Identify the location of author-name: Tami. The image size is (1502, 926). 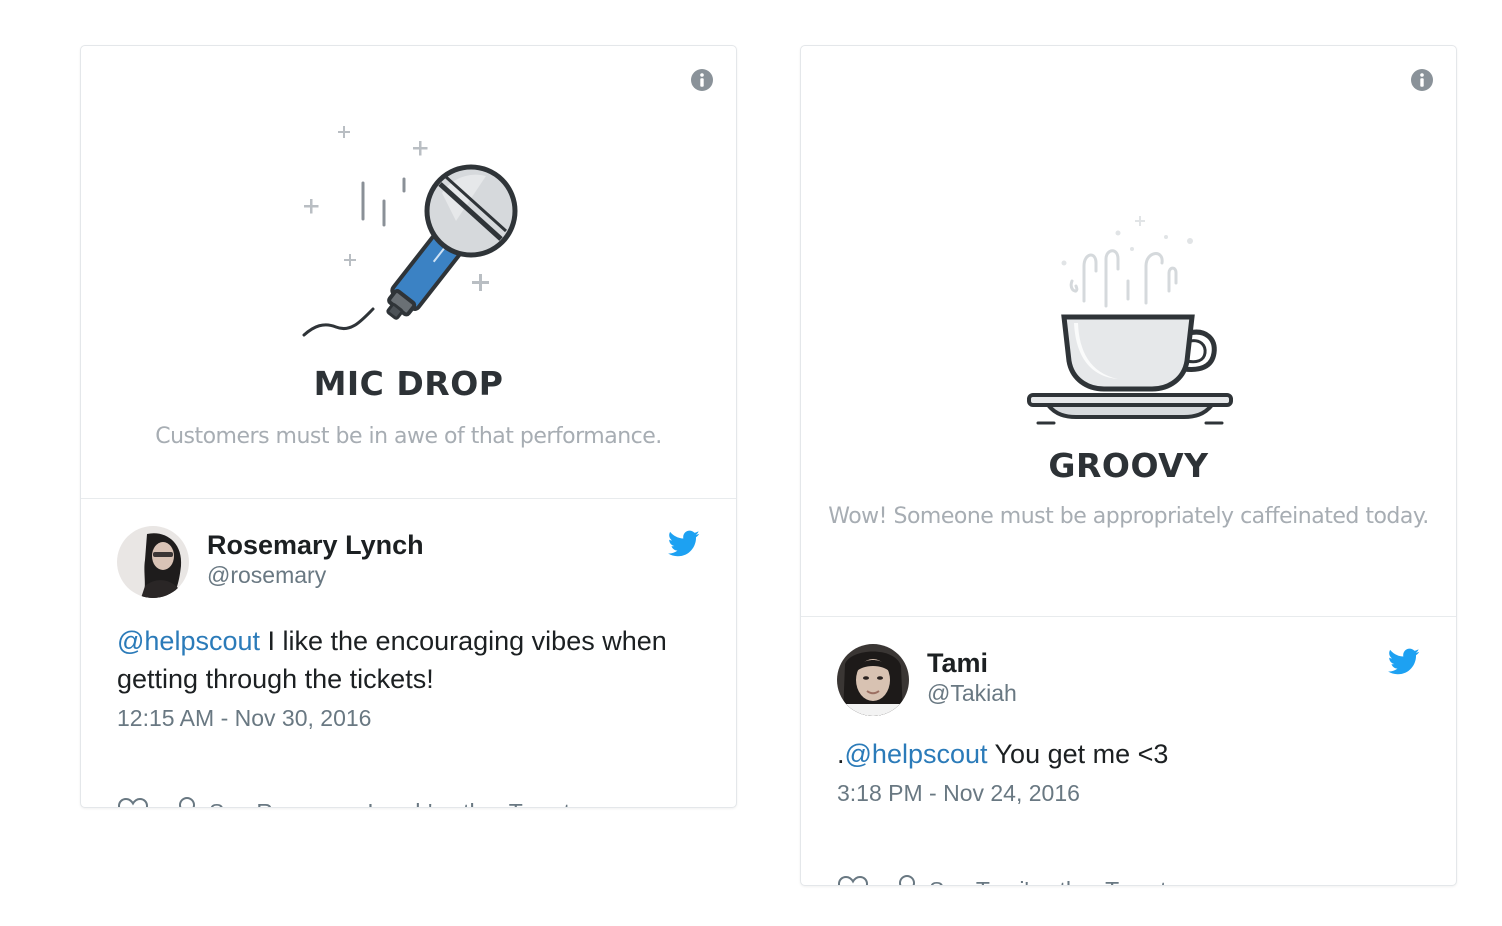
(957, 663).